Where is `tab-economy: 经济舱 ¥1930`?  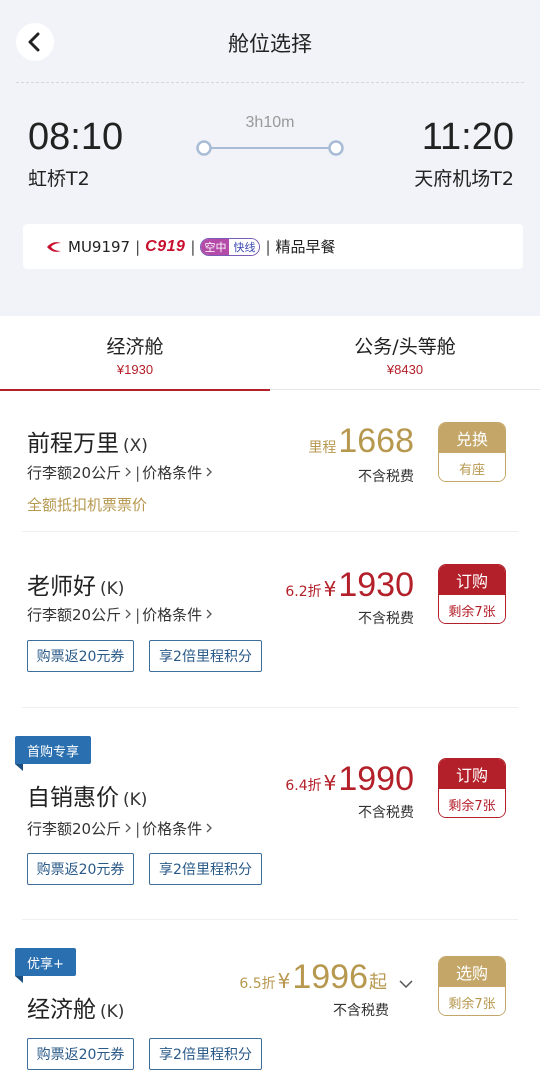 tab-economy: 经济舱 ¥1930 is located at coordinates (135, 353).